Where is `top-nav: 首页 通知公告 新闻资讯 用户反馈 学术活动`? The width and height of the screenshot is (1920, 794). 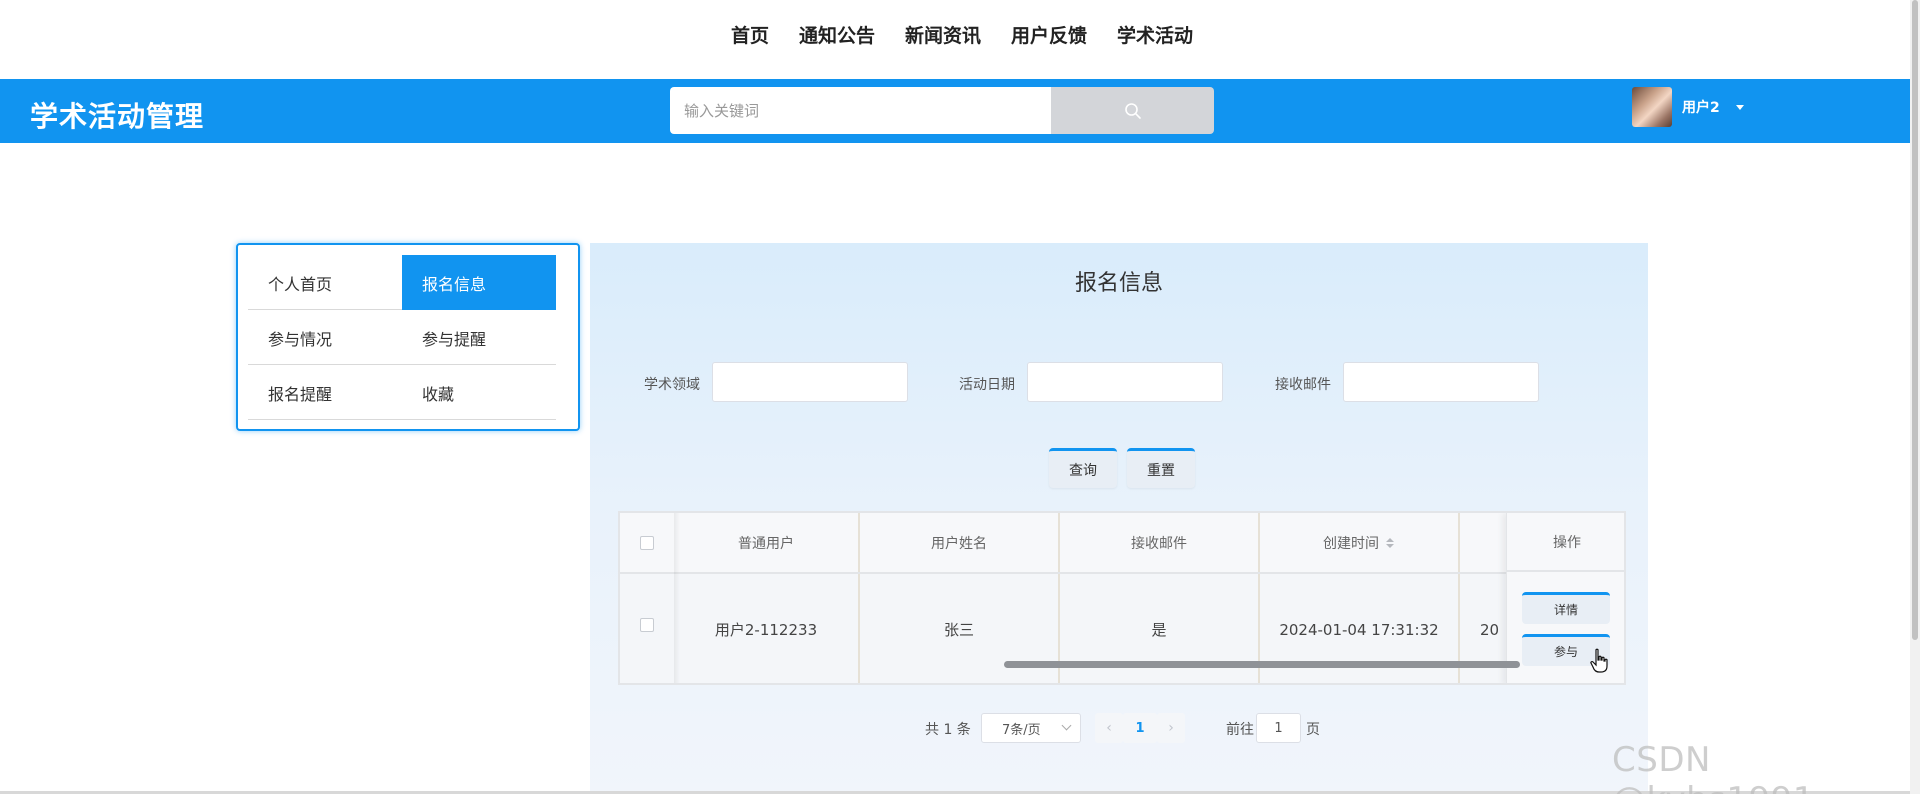
top-nav: 首页 通知公告 新闻资讯 用户反馈 学术活动 is located at coordinates (960, 39).